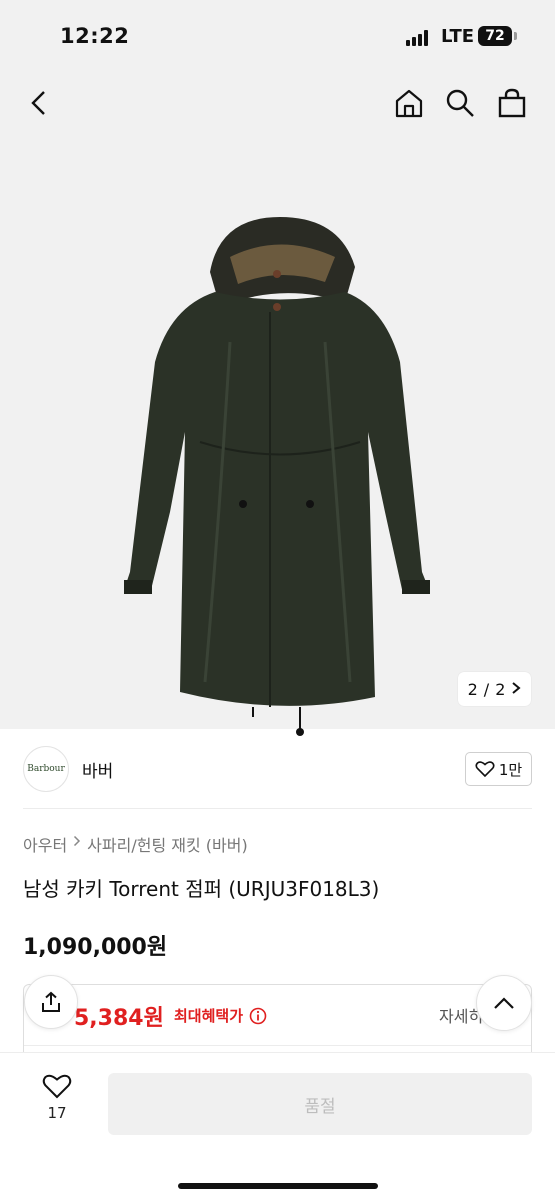  I want to click on brand-row: Barbour 바버 1만, so click(277, 769).